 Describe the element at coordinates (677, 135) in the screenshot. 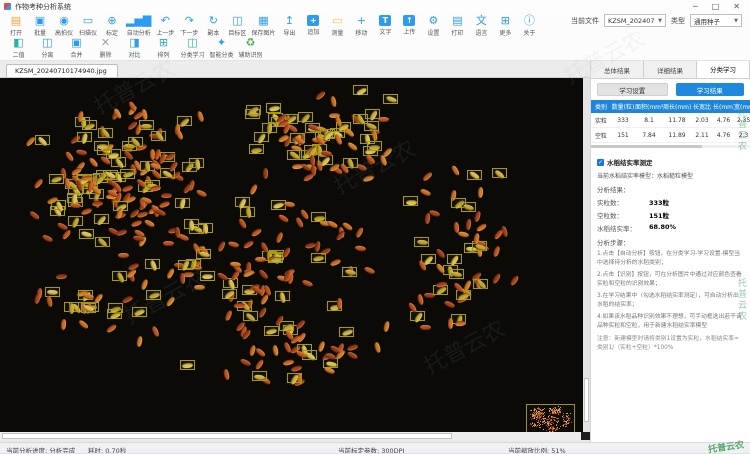

I see `table-cell: 11.89` at that location.